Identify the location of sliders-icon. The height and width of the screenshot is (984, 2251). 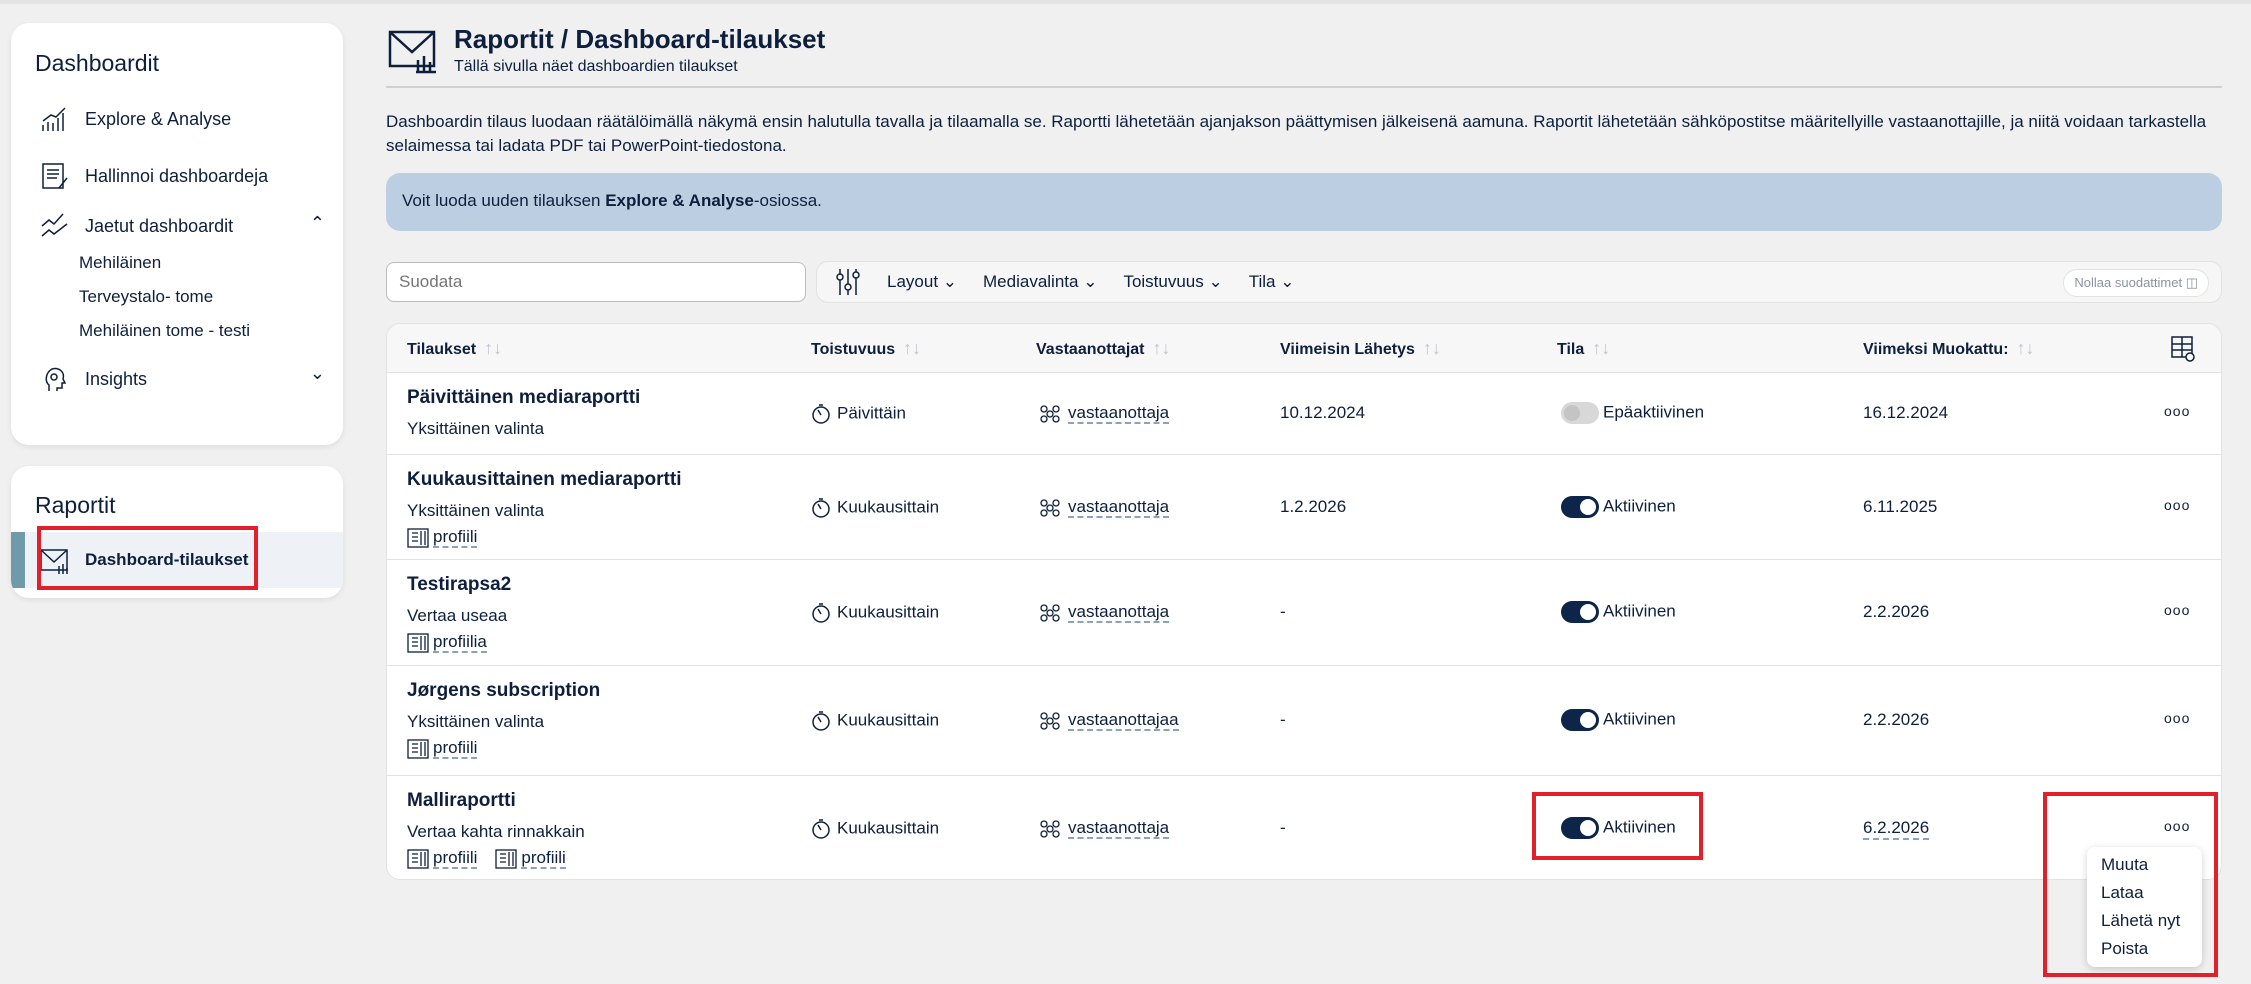
(848, 282).